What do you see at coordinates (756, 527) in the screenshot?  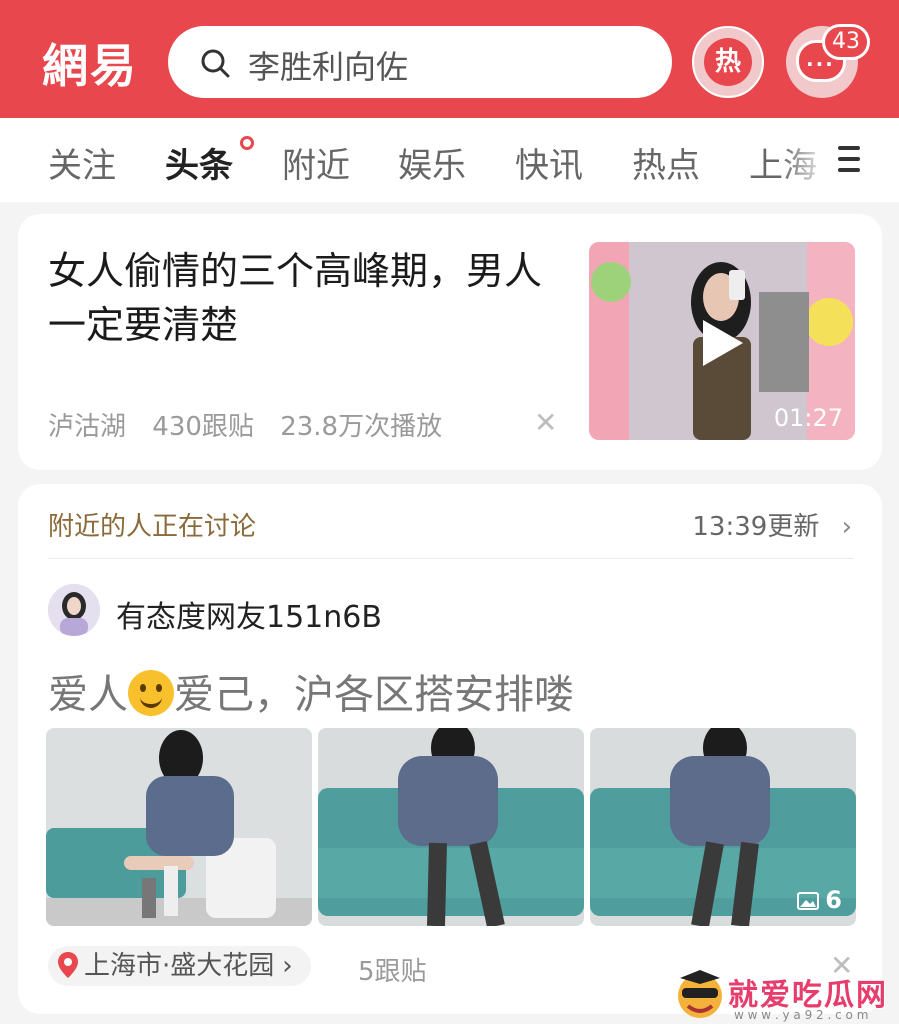 I see `update-time: 13:39更新` at bounding box center [756, 527].